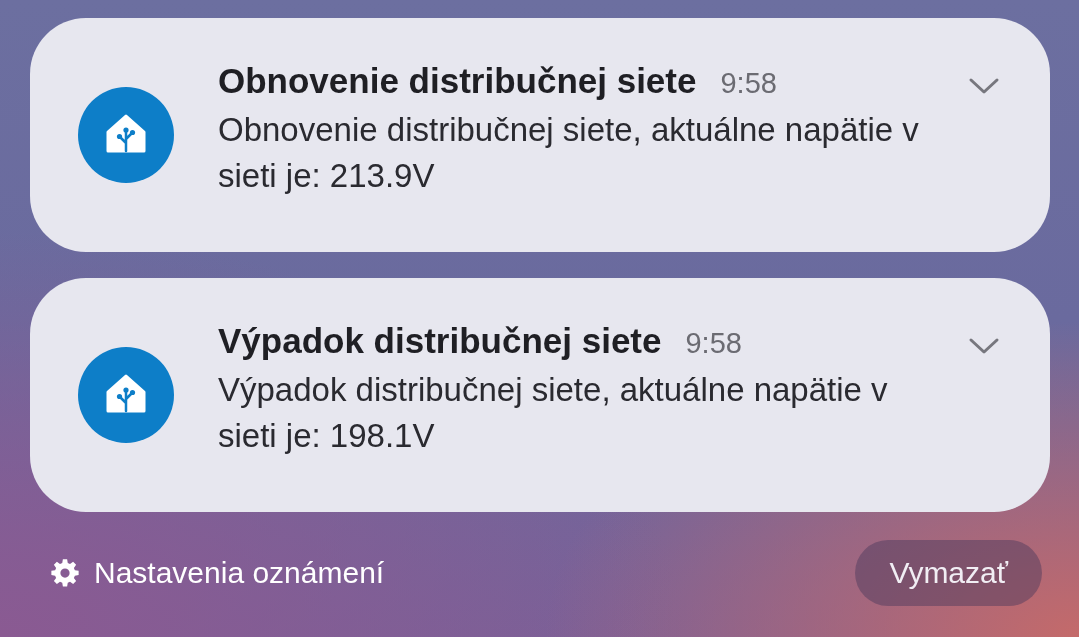 This screenshot has height=637, width=1079. I want to click on notification-title: Výpadok distribučnej siete, so click(440, 341).